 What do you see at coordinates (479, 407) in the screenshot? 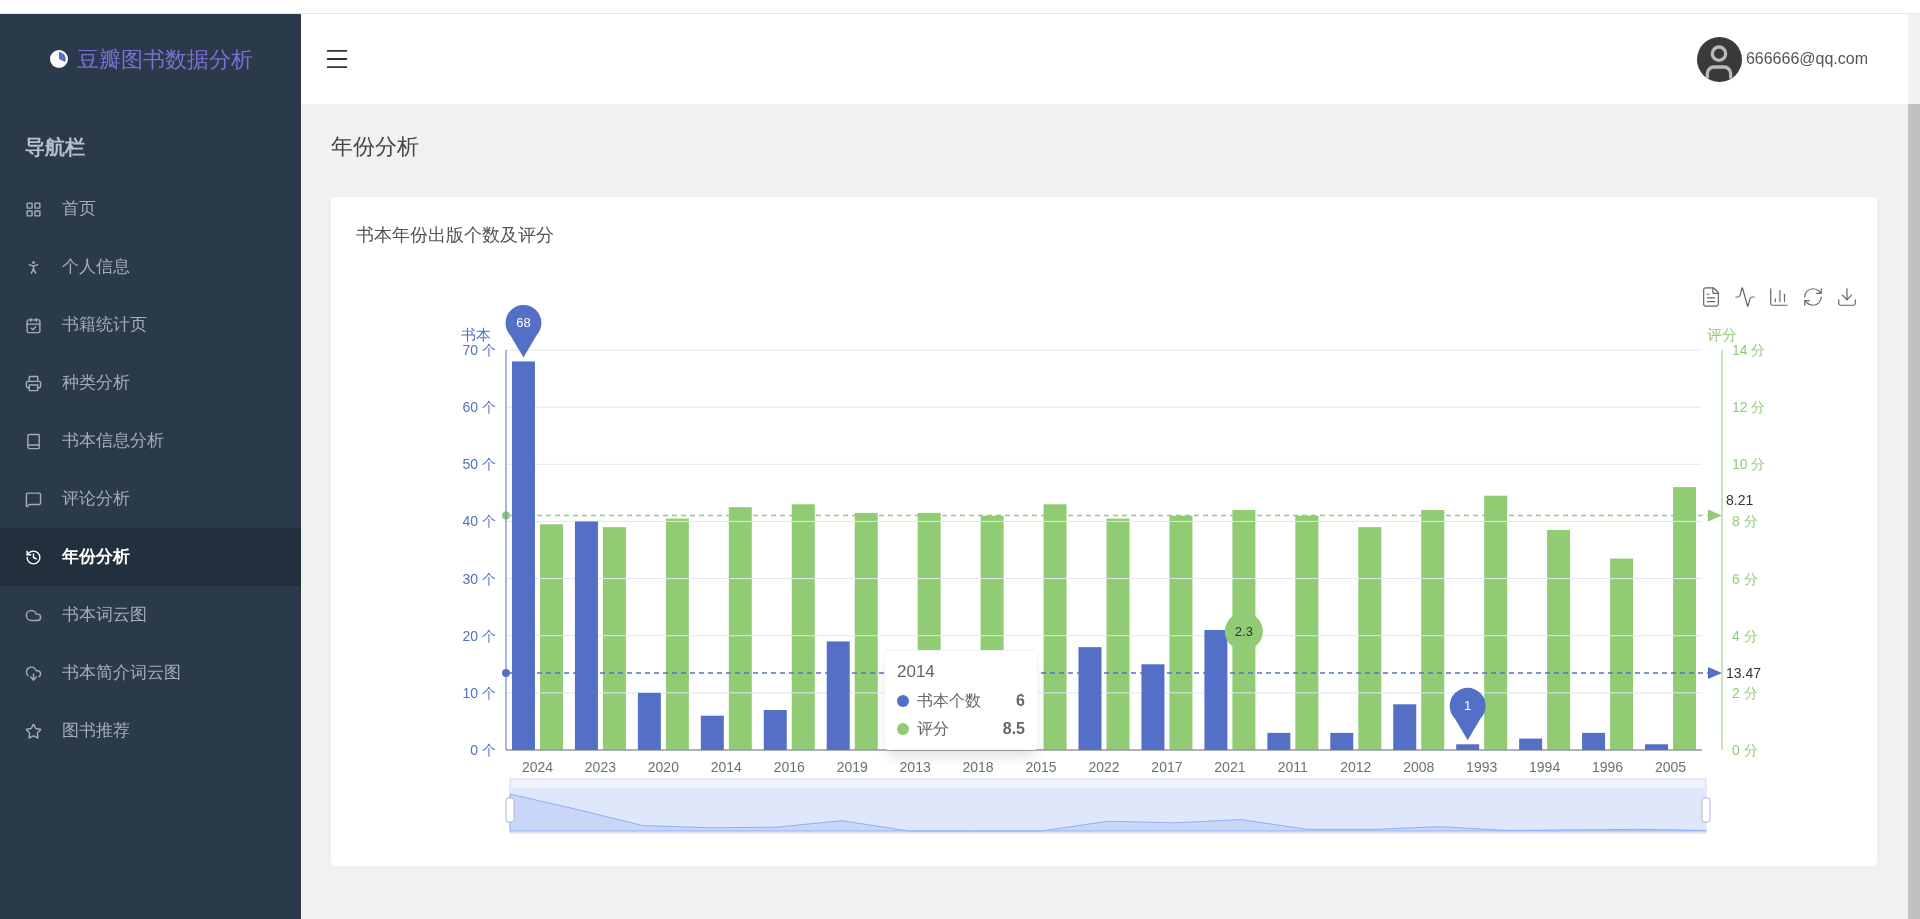
I see `axis-label: 60 个` at bounding box center [479, 407].